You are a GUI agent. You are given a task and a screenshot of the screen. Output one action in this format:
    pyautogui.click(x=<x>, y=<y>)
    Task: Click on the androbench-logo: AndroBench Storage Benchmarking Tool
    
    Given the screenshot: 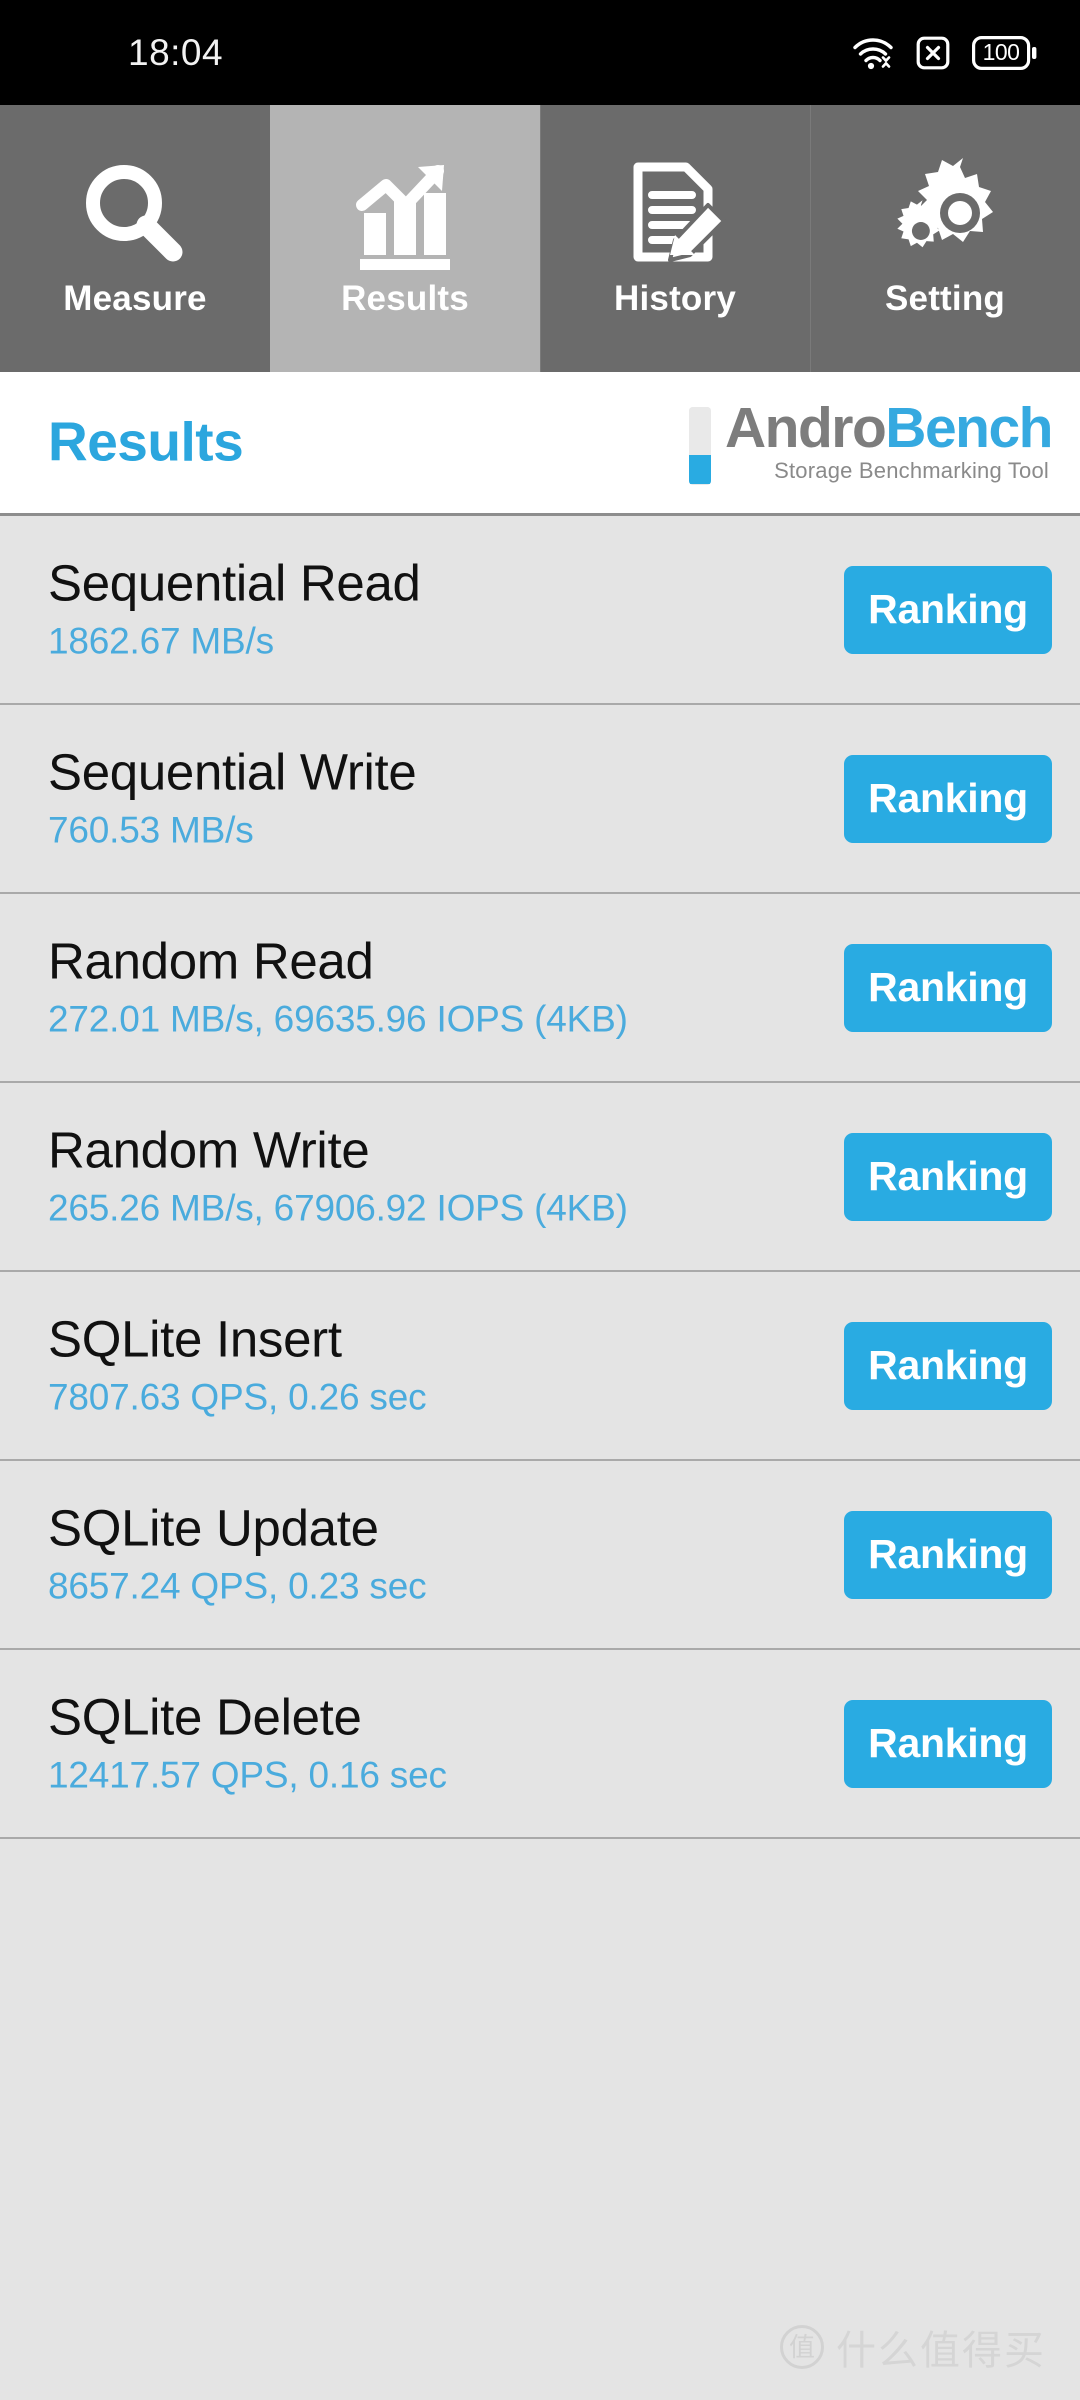 What is the action you would take?
    pyautogui.click(x=871, y=442)
    